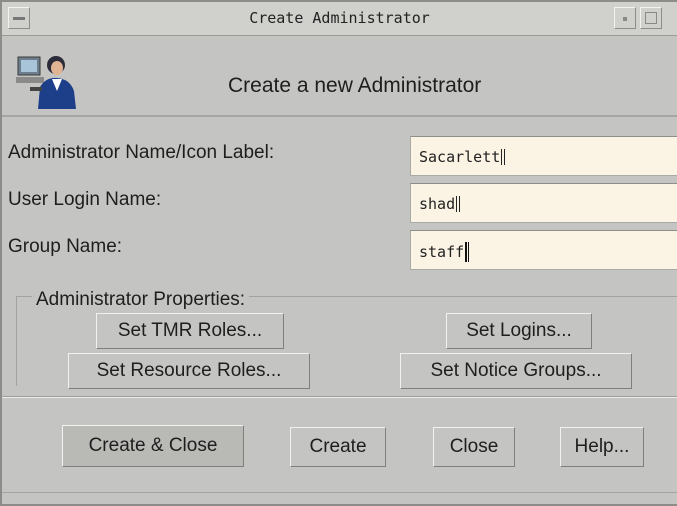 The width and height of the screenshot is (677, 506). I want to click on separator, so click(339, 397).